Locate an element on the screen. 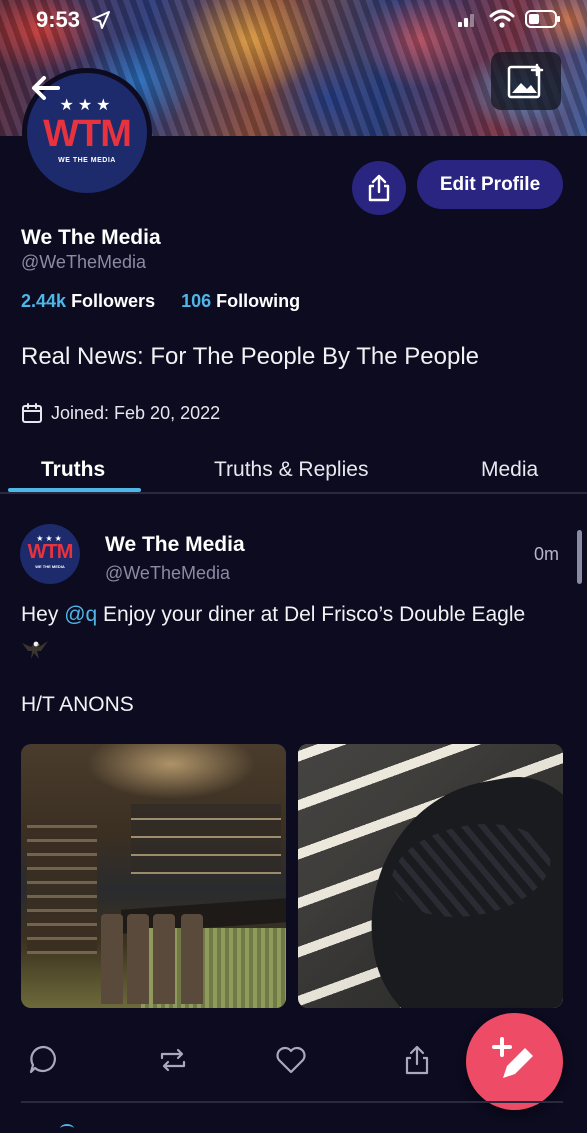 The width and height of the screenshot is (587, 1133). battery-icon is located at coordinates (542, 19).